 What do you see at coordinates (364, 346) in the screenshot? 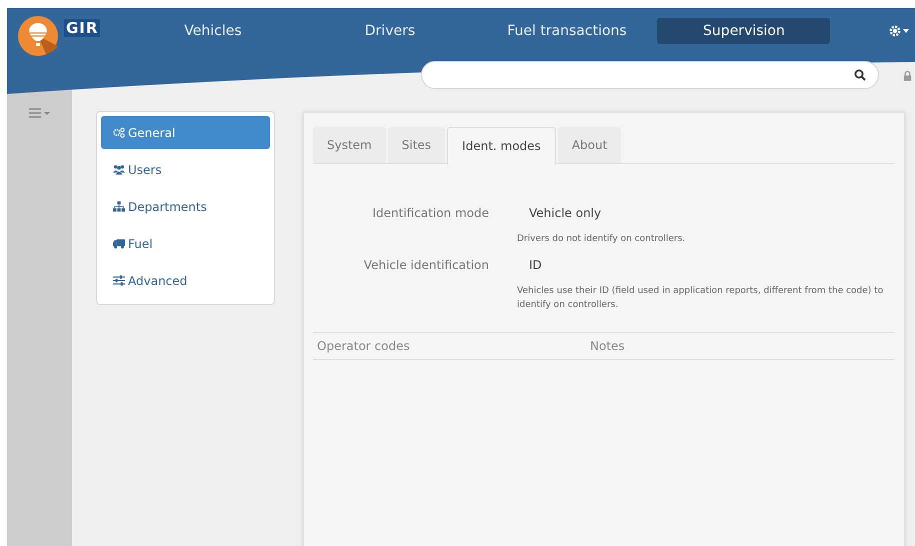
I see `column-header: Operator codes` at bounding box center [364, 346].